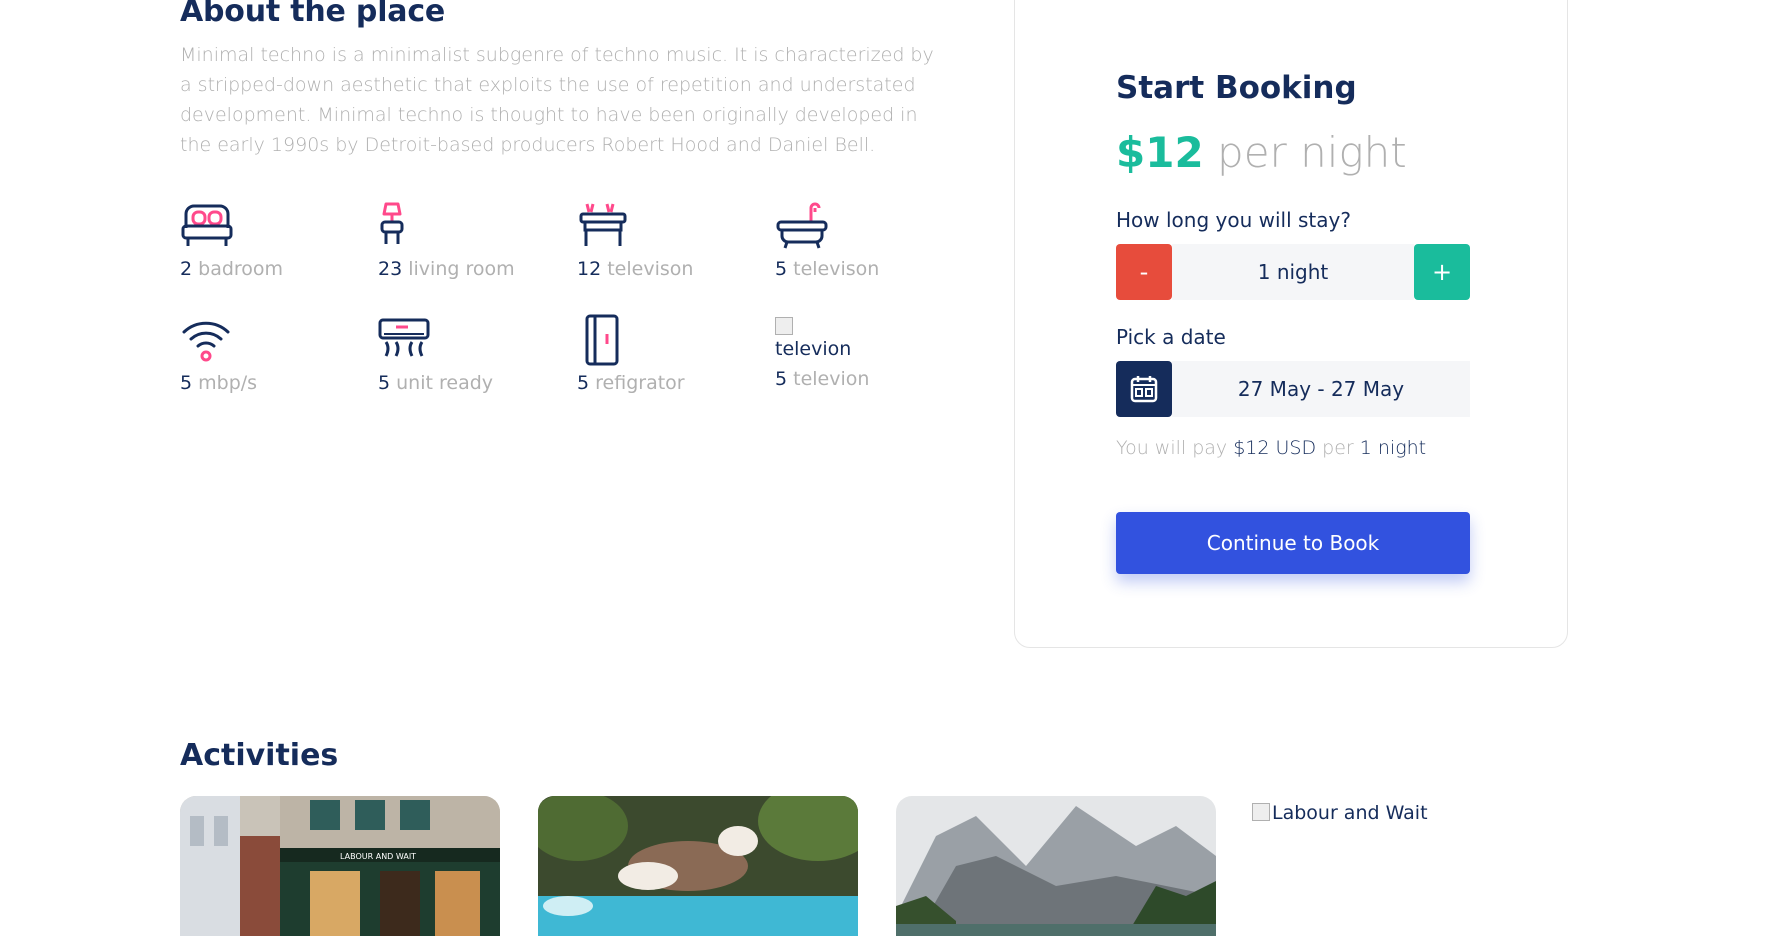 This screenshot has width=1776, height=936. What do you see at coordinates (1321, 389) in the screenshot?
I see `date-range-value: 27 May - 27 May` at bounding box center [1321, 389].